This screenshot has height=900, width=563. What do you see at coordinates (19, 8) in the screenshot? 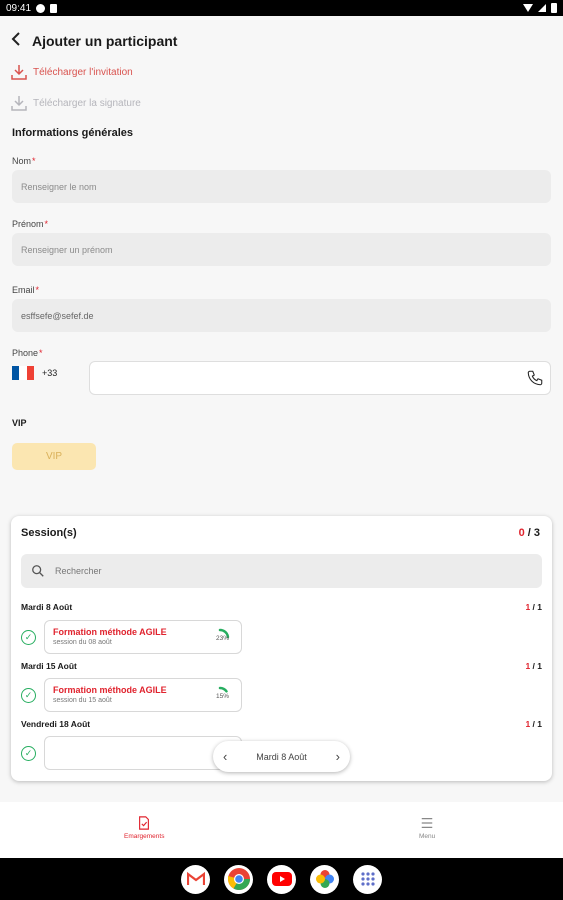
I see `status-time: 09:41` at bounding box center [19, 8].